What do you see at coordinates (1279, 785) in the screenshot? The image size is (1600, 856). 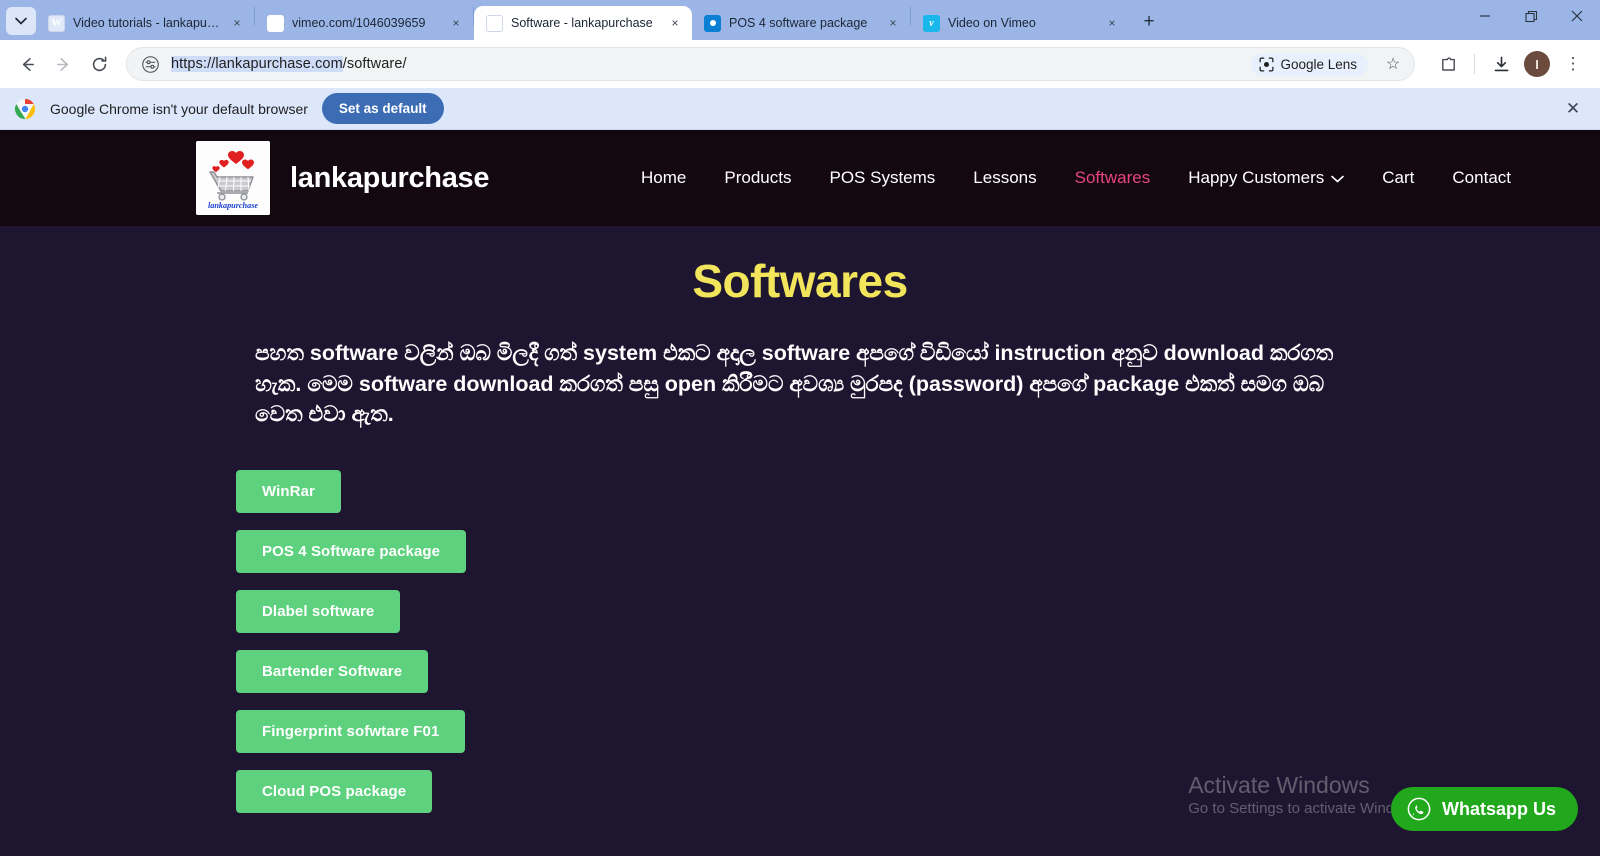 I see `watermark-title: Activate Windows` at bounding box center [1279, 785].